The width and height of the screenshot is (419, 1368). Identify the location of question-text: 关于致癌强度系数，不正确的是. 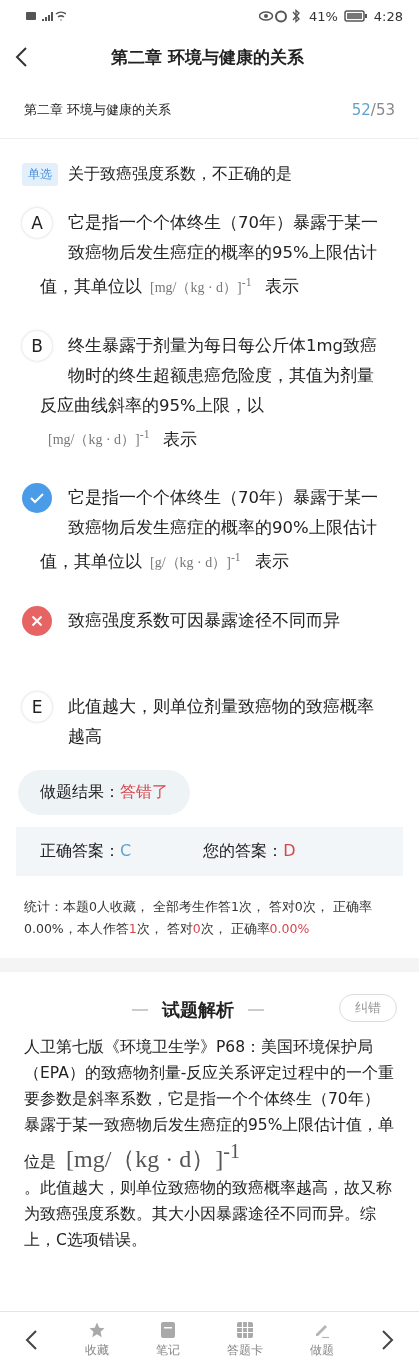
(180, 174).